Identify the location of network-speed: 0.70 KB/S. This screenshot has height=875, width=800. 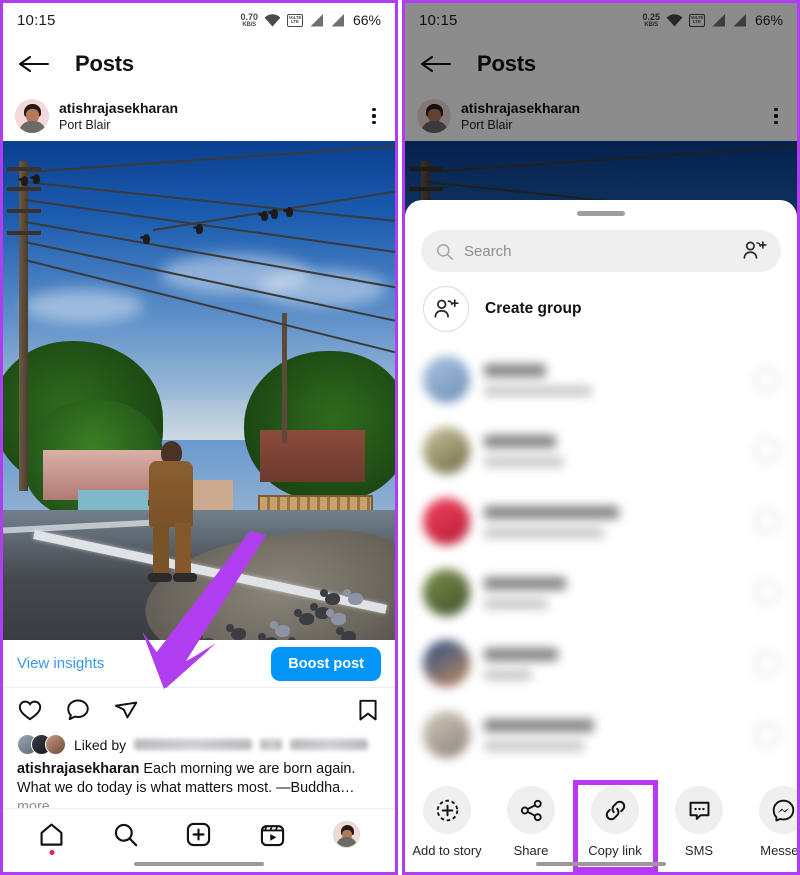
(249, 19).